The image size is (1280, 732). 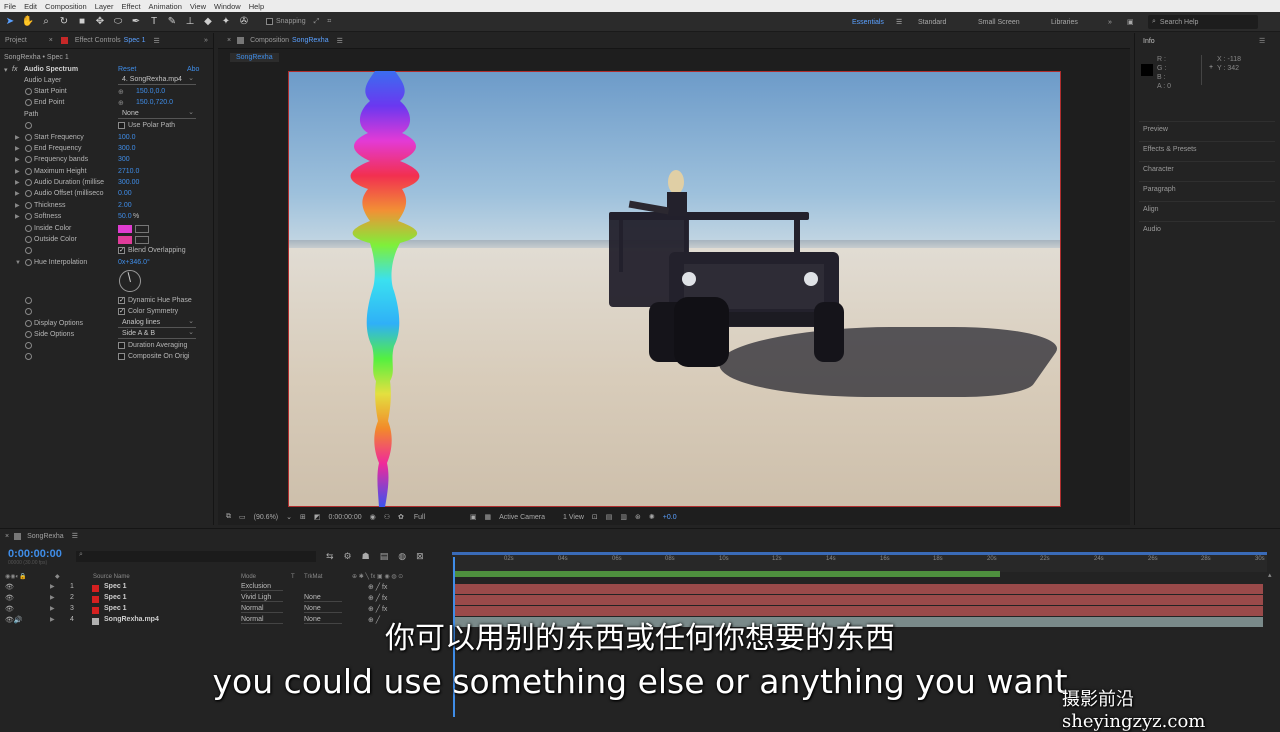 I want to click on about-link: Abo, so click(x=193, y=69).